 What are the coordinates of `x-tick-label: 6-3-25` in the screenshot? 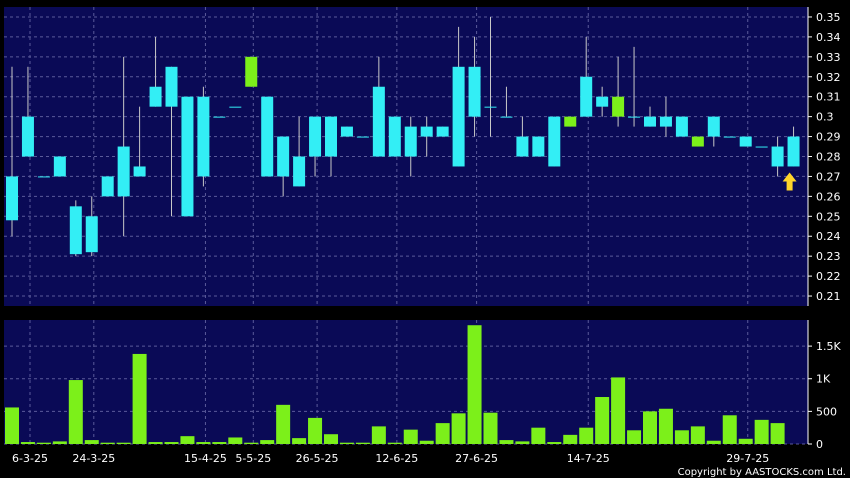 It's located at (30, 458).